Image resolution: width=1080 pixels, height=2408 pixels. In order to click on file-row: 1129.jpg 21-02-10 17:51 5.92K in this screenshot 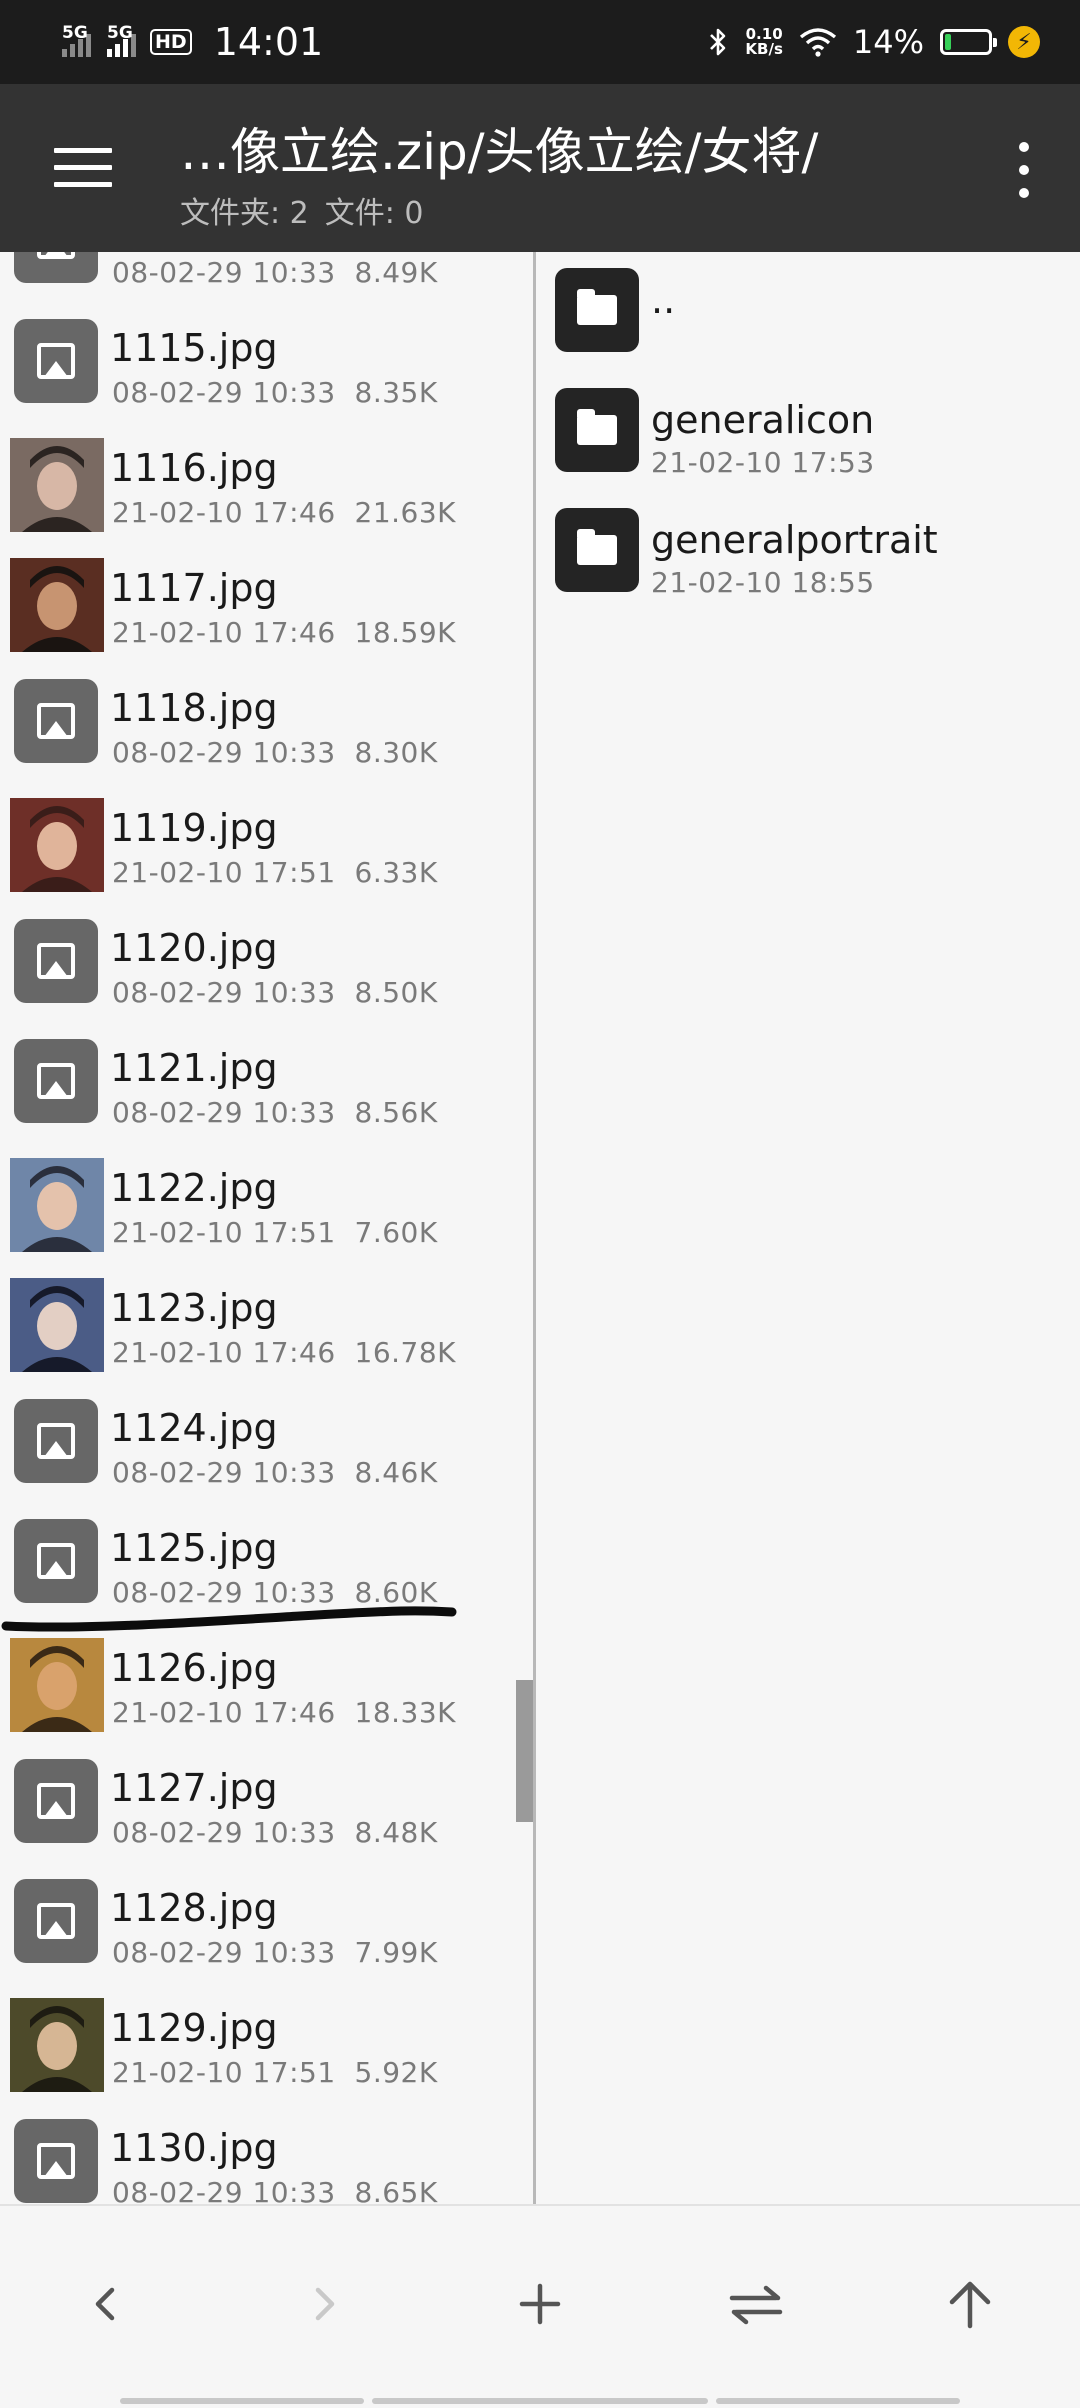, I will do `click(266, 2040)`.